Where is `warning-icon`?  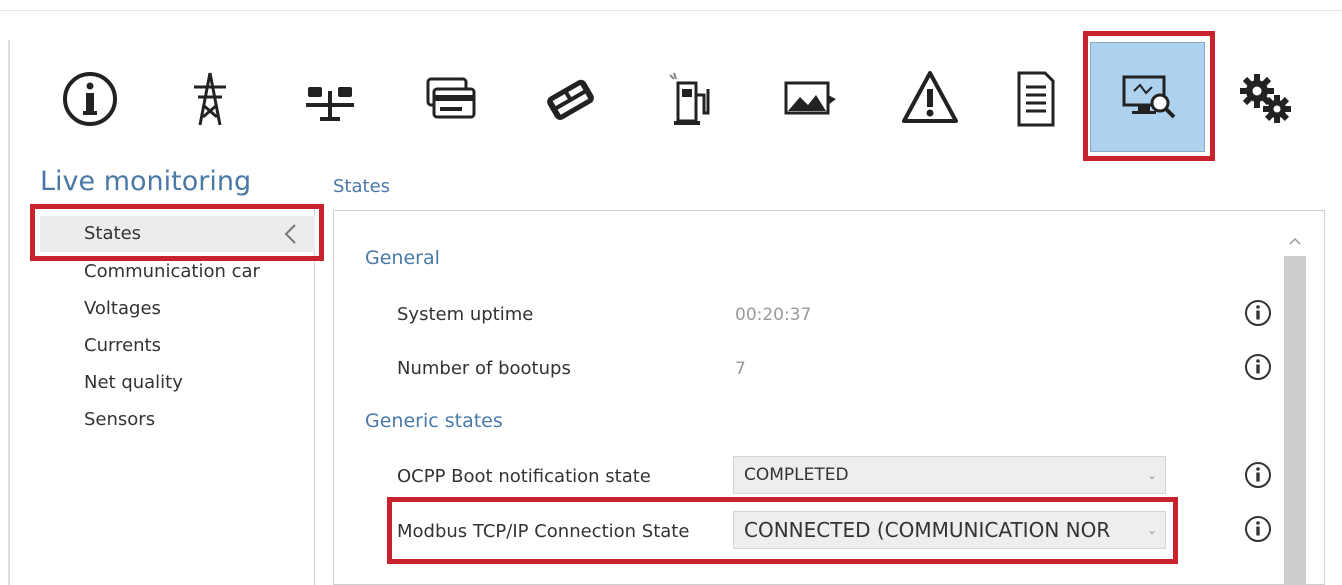
warning-icon is located at coordinates (930, 97).